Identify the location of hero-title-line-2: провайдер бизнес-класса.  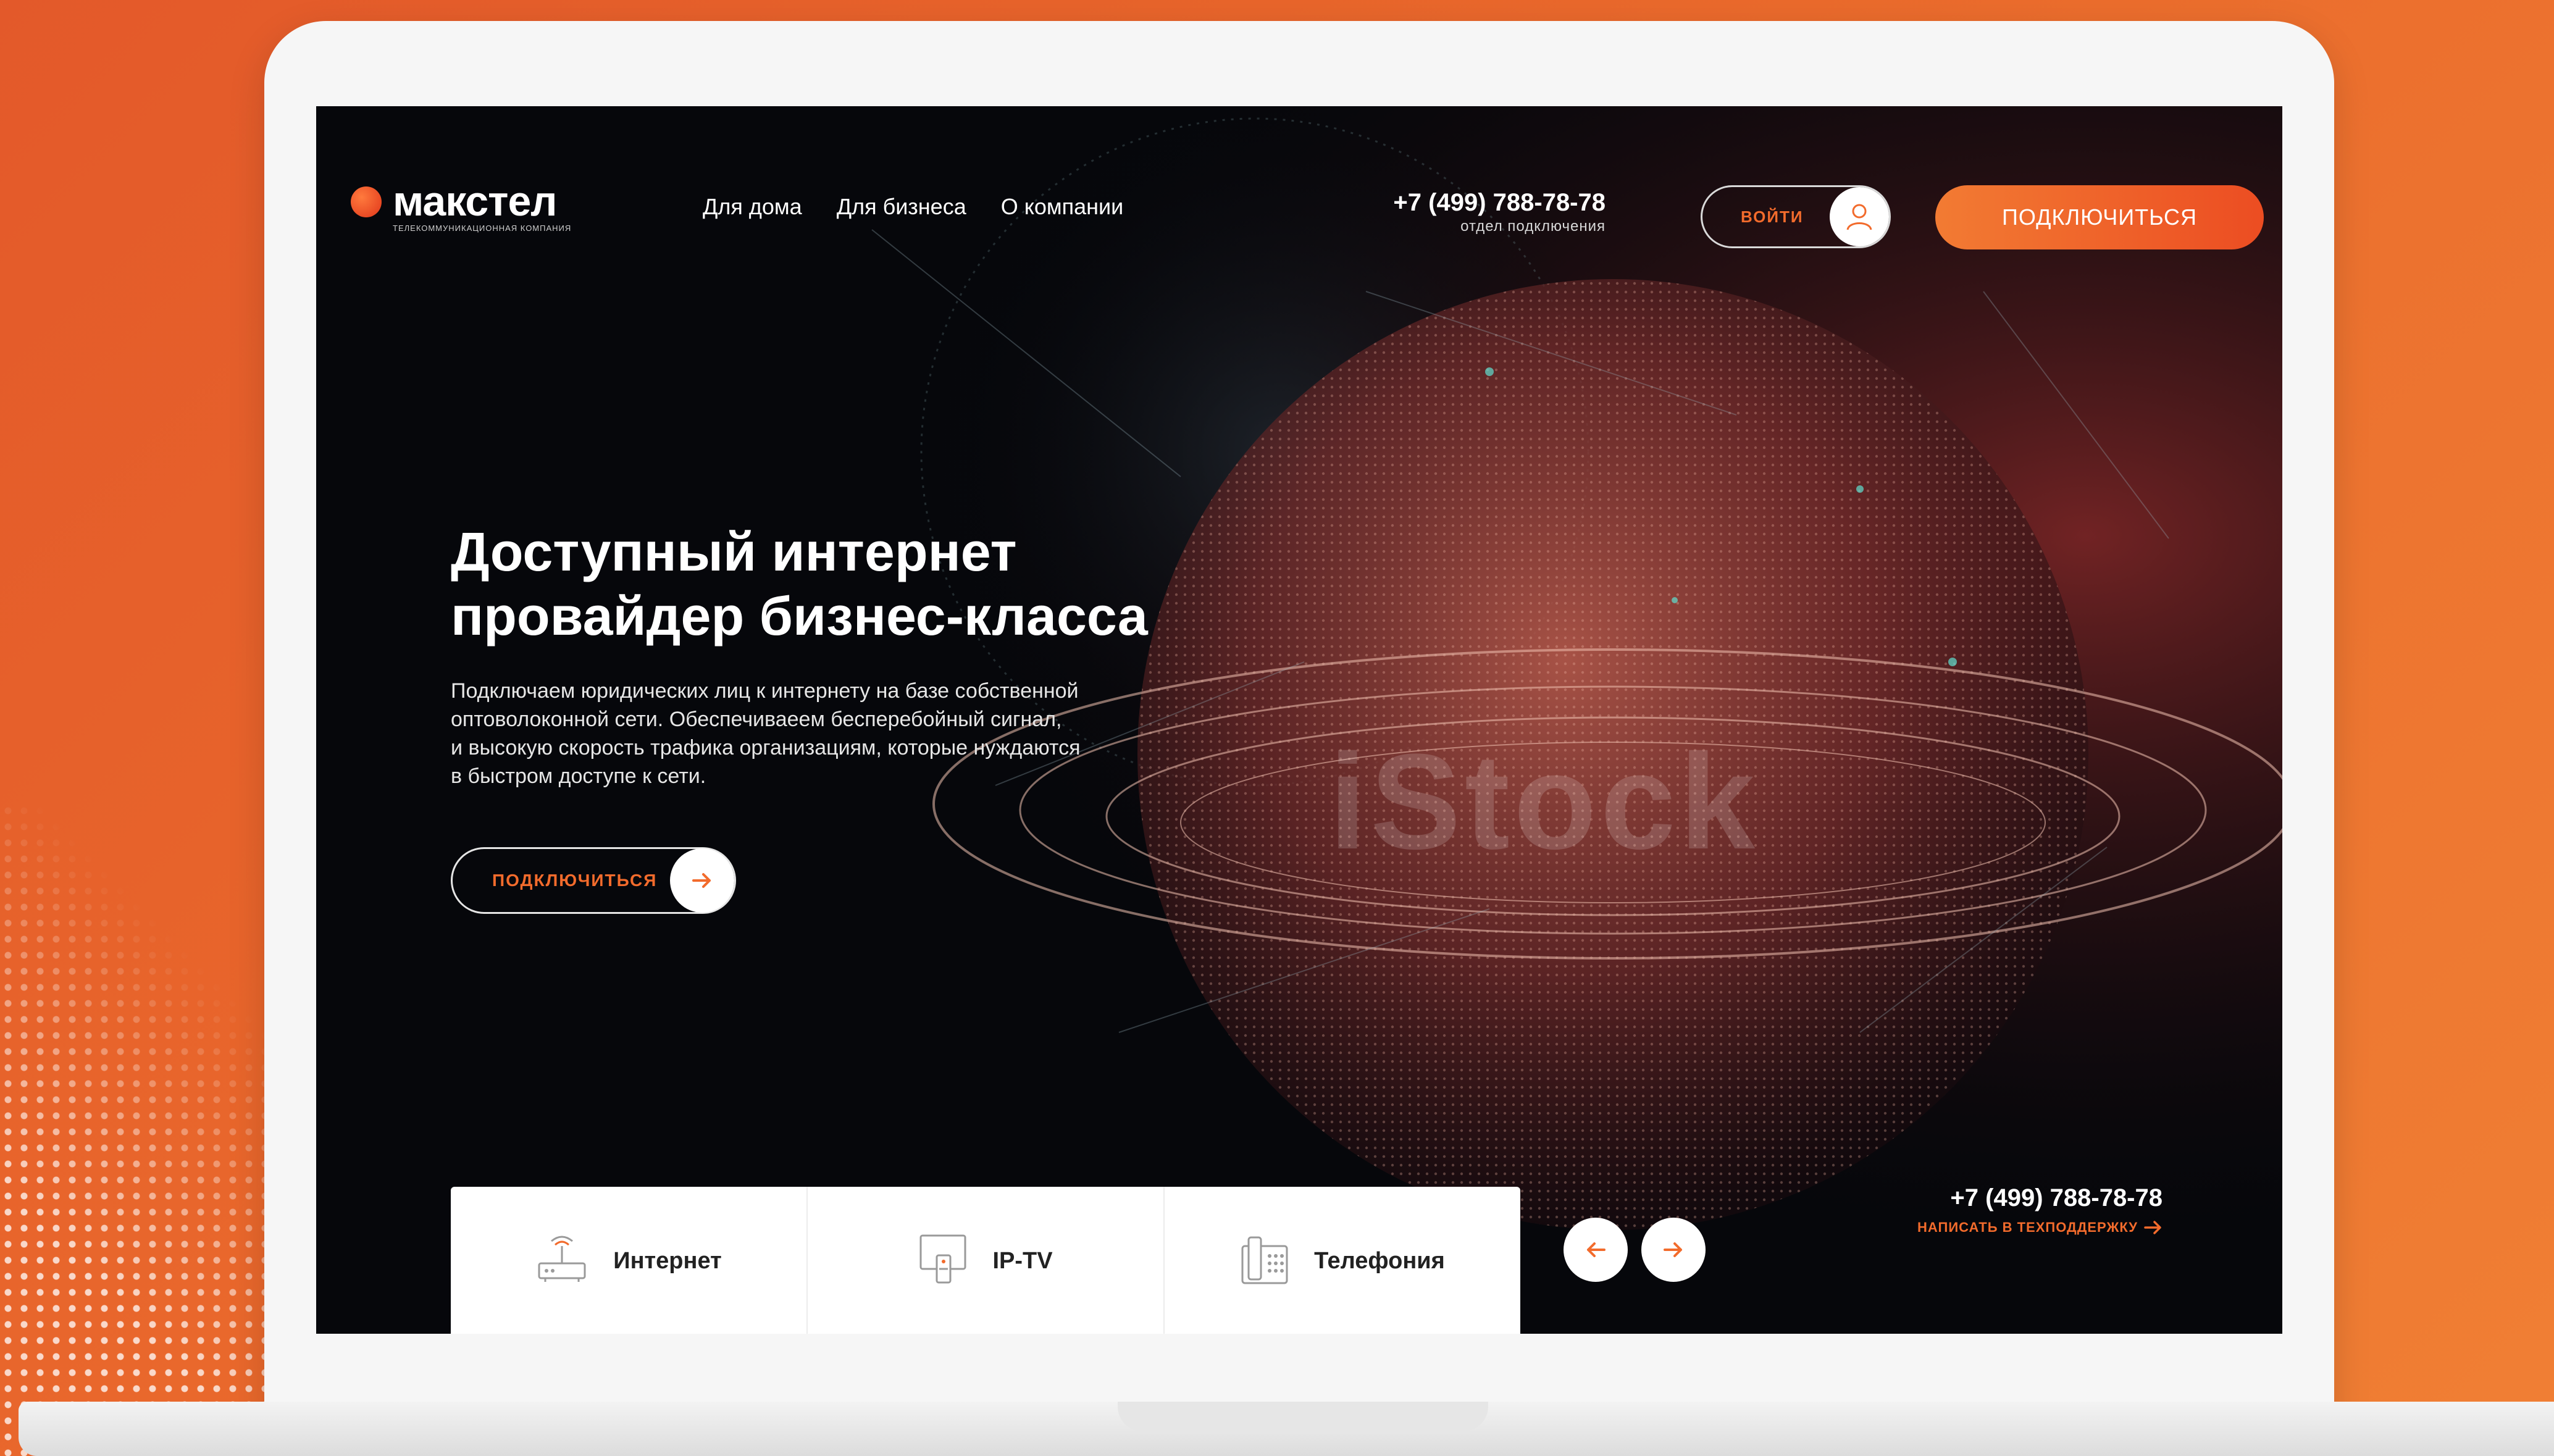
(799, 615).